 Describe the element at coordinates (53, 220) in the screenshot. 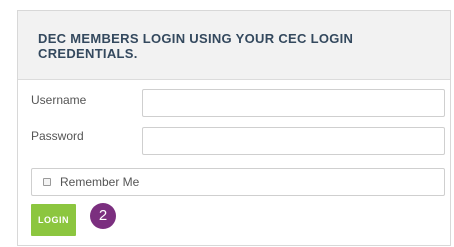

I see `login-button: LOGIN` at that location.